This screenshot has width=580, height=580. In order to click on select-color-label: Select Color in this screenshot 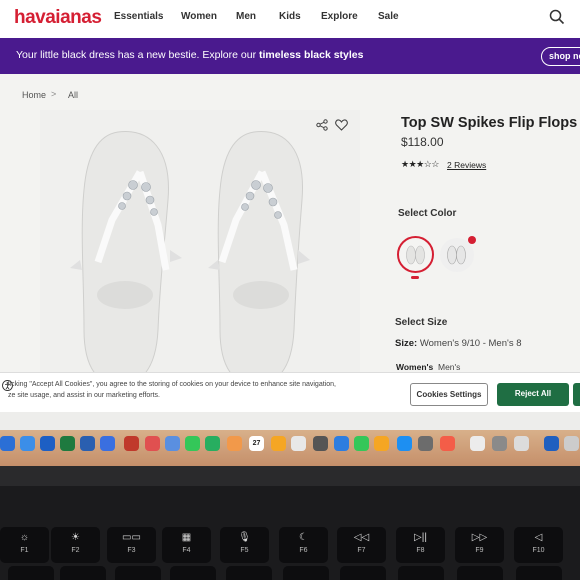, I will do `click(427, 213)`.